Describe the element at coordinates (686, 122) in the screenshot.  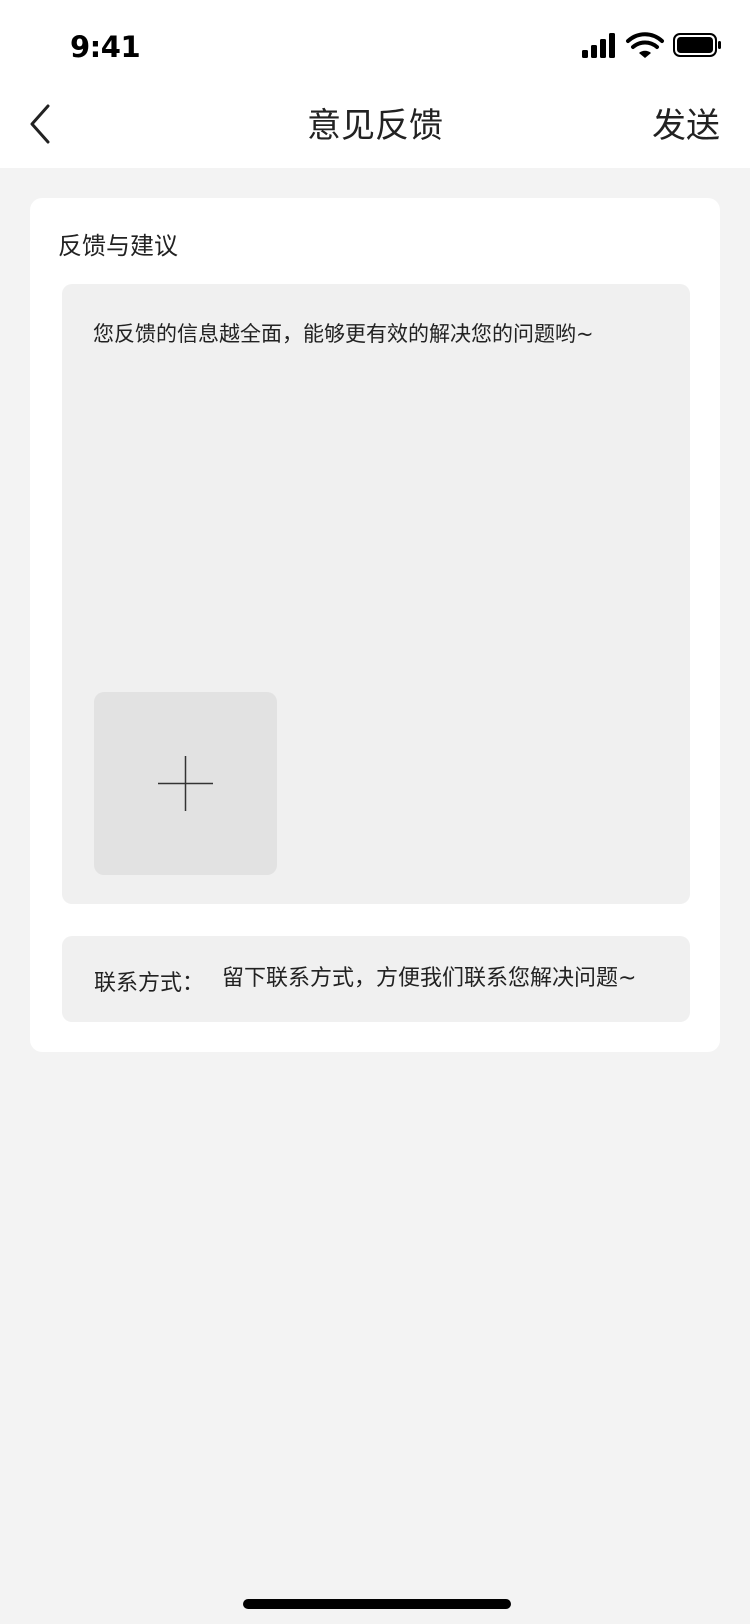
I see `send-button: 发送` at that location.